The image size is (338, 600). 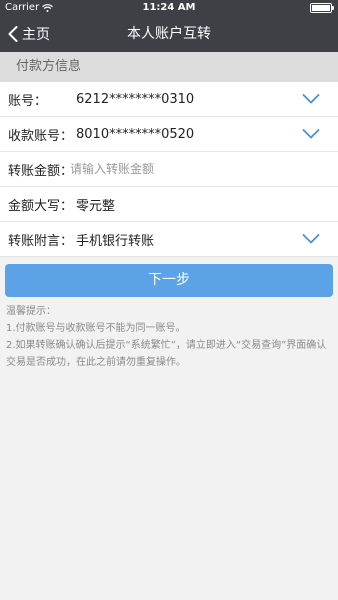 What do you see at coordinates (169, 239) in the screenshot?
I see `memo-row: 转账附言： 手机银行转账` at bounding box center [169, 239].